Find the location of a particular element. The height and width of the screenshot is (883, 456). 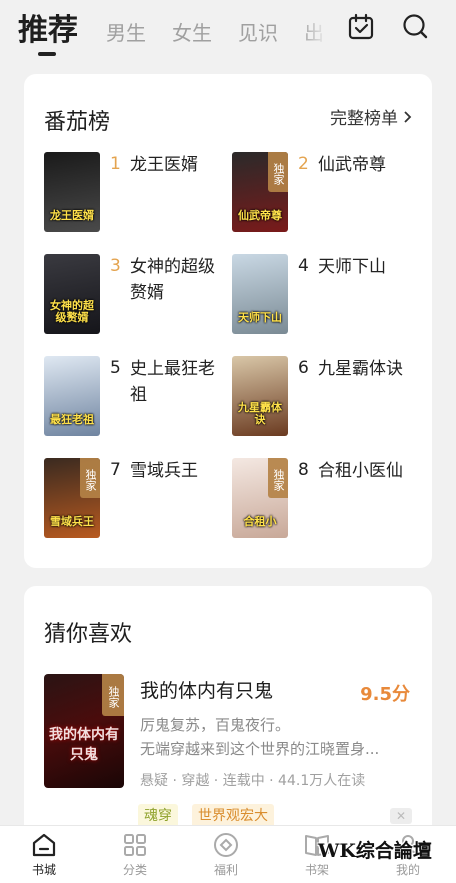

book-name: 九星霸体诀 is located at coordinates (368, 369).